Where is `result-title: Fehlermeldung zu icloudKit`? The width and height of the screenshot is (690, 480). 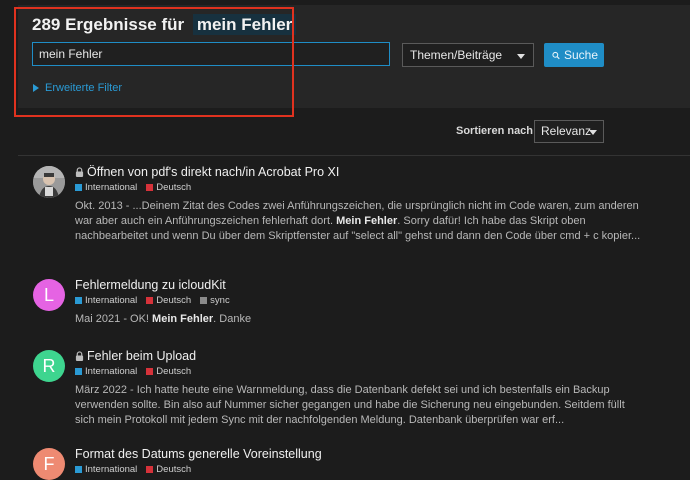 result-title: Fehlermeldung zu icloudKit is located at coordinates (150, 285).